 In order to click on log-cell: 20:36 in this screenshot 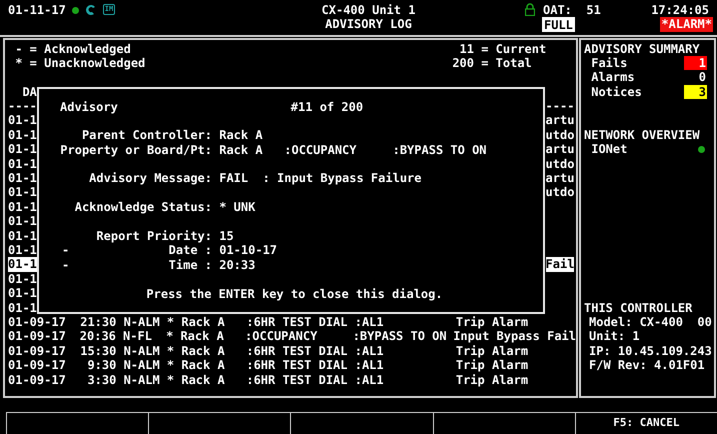, I will do `click(98, 336)`.